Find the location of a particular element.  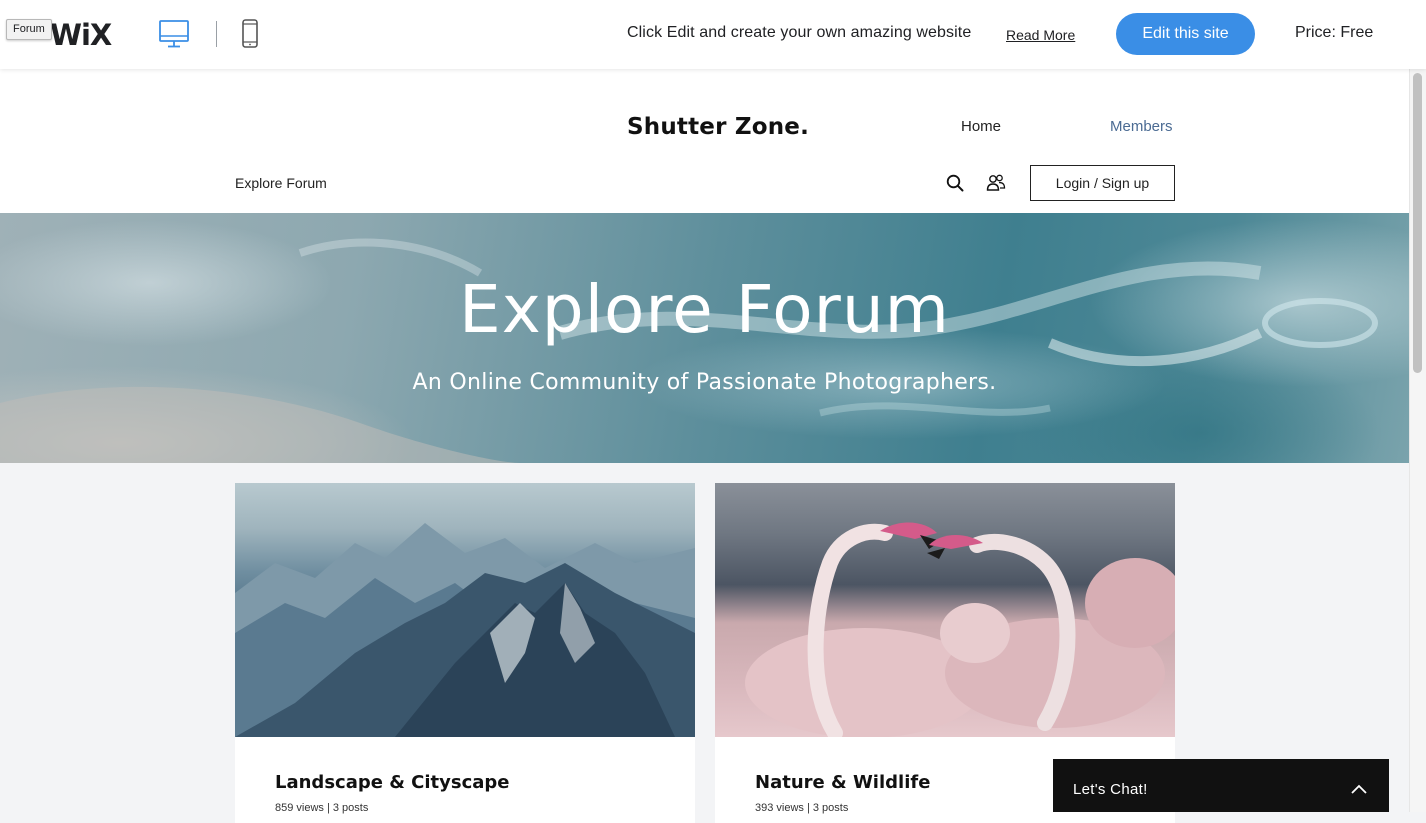

wix-logo-text: WiX is located at coordinates (81, 35).